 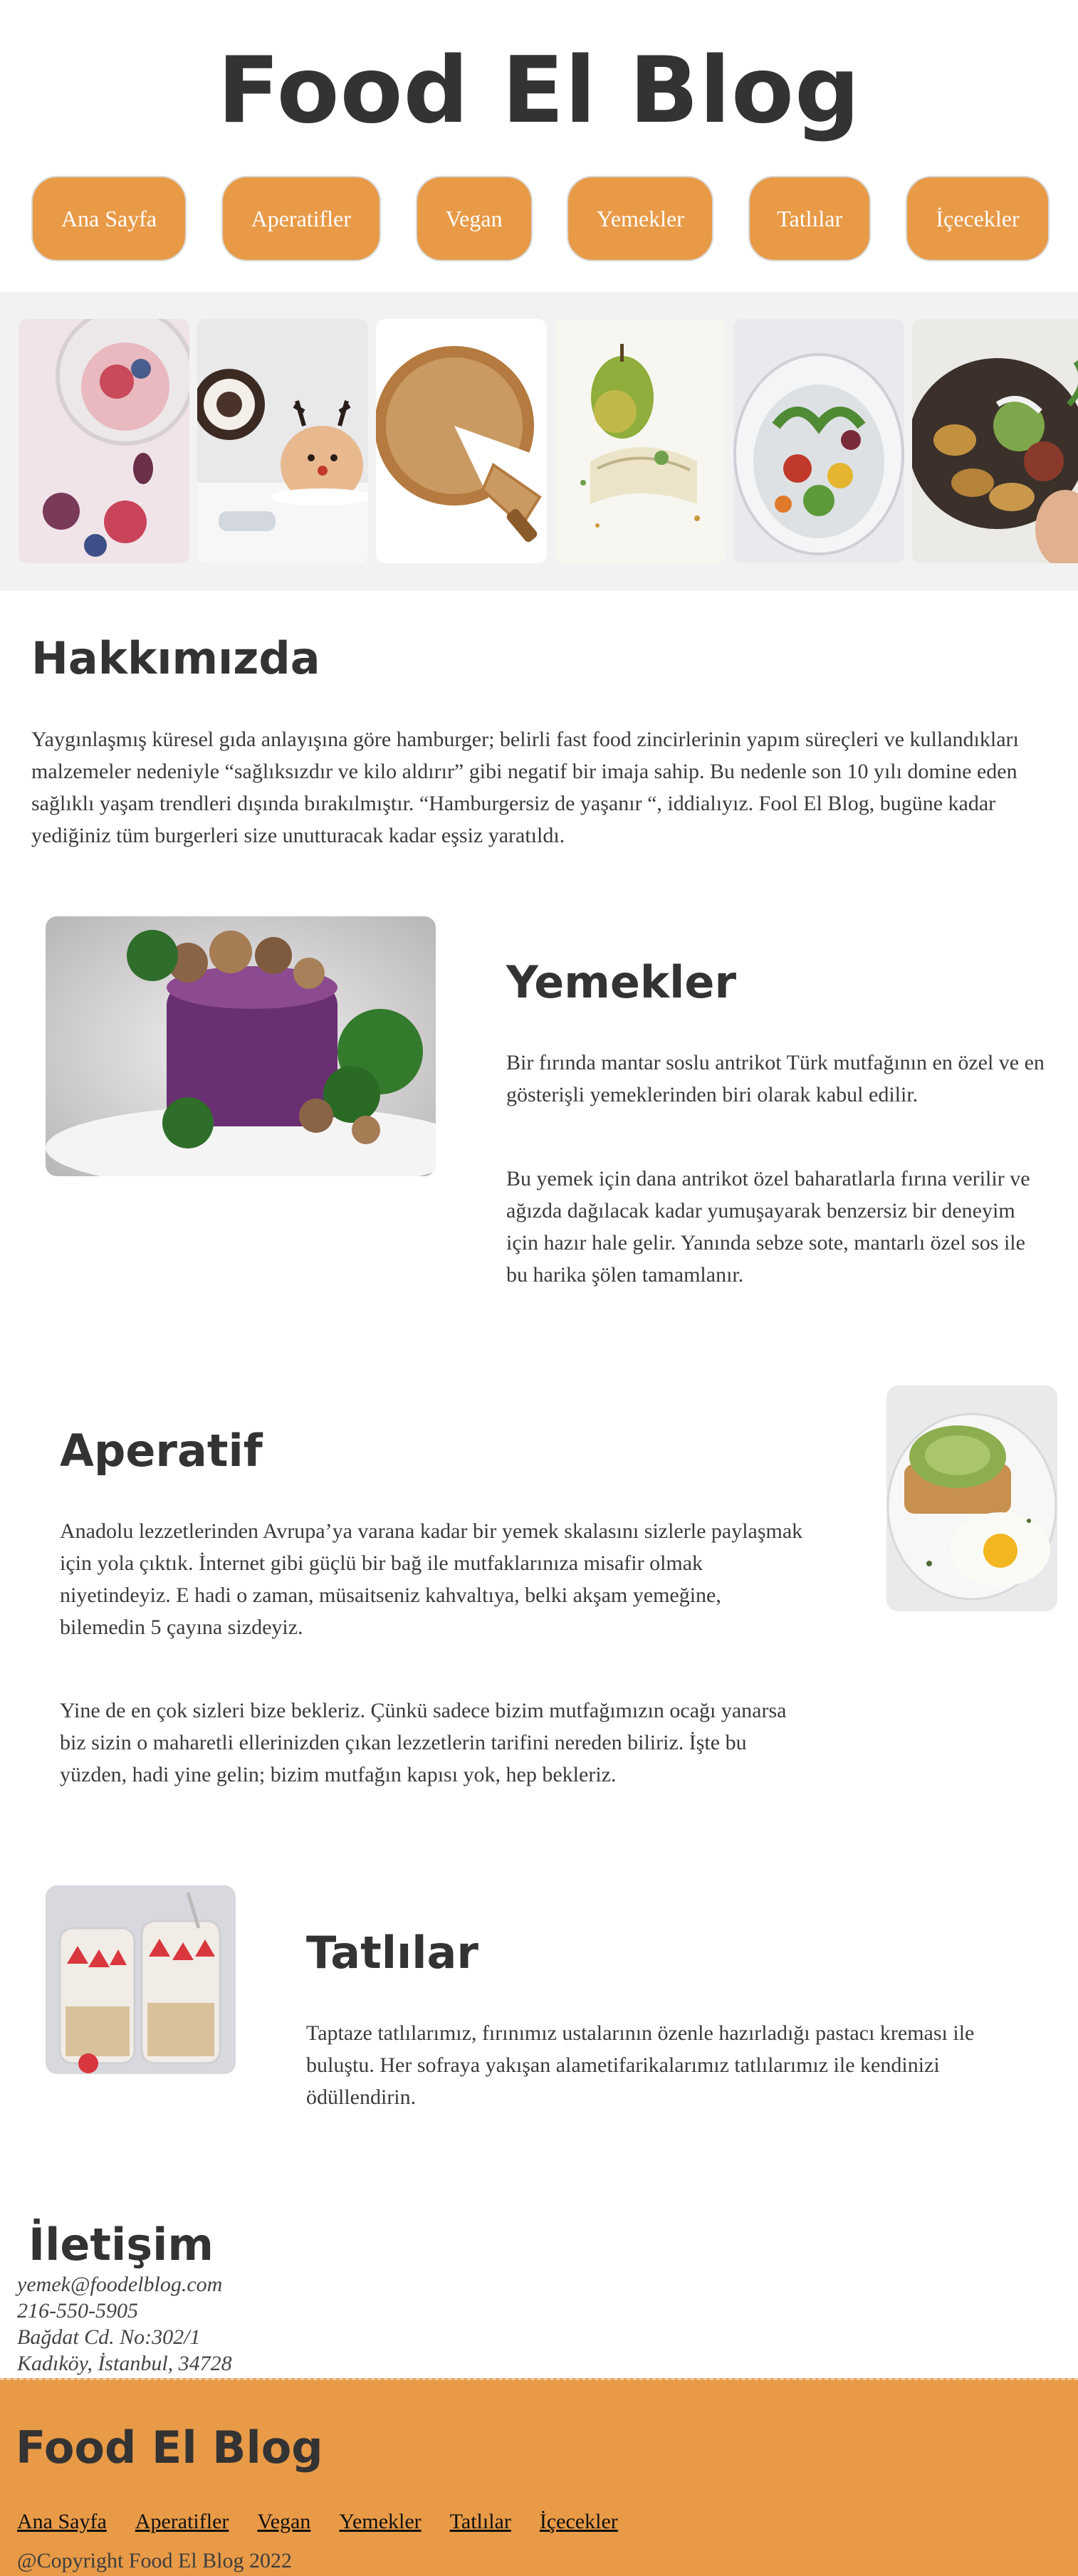 What do you see at coordinates (461, 441) in the screenshot?
I see `pie-photo` at bounding box center [461, 441].